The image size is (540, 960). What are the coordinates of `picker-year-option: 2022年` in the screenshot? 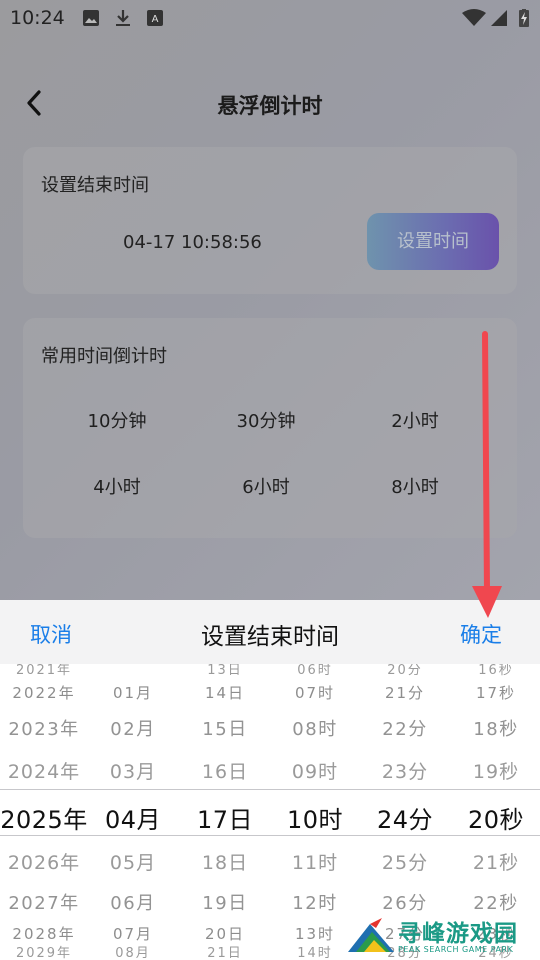 It's located at (47, 692).